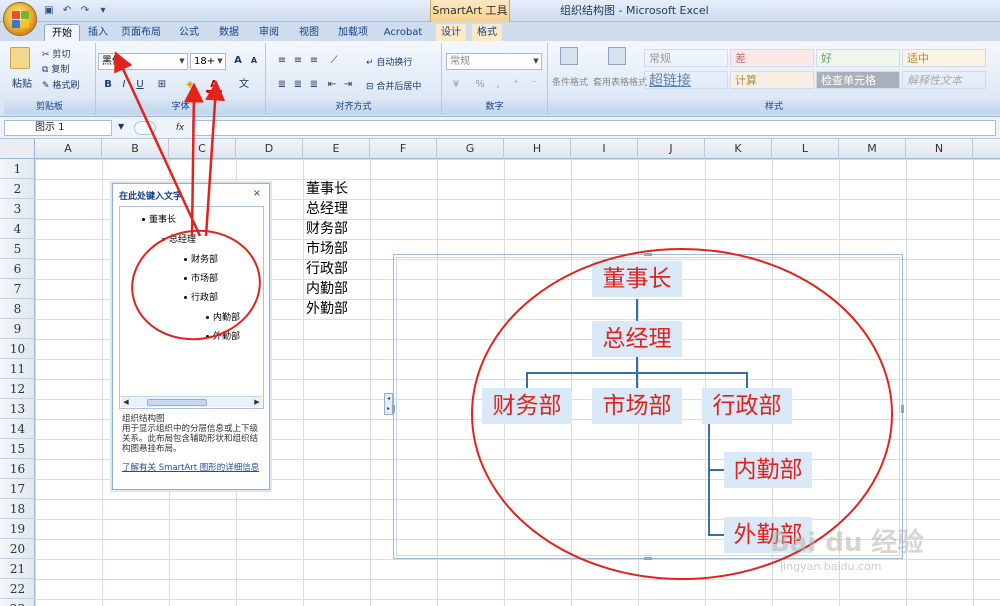  Describe the element at coordinates (527, 406) in the screenshot. I see `org-node-finance: 财务部` at that location.